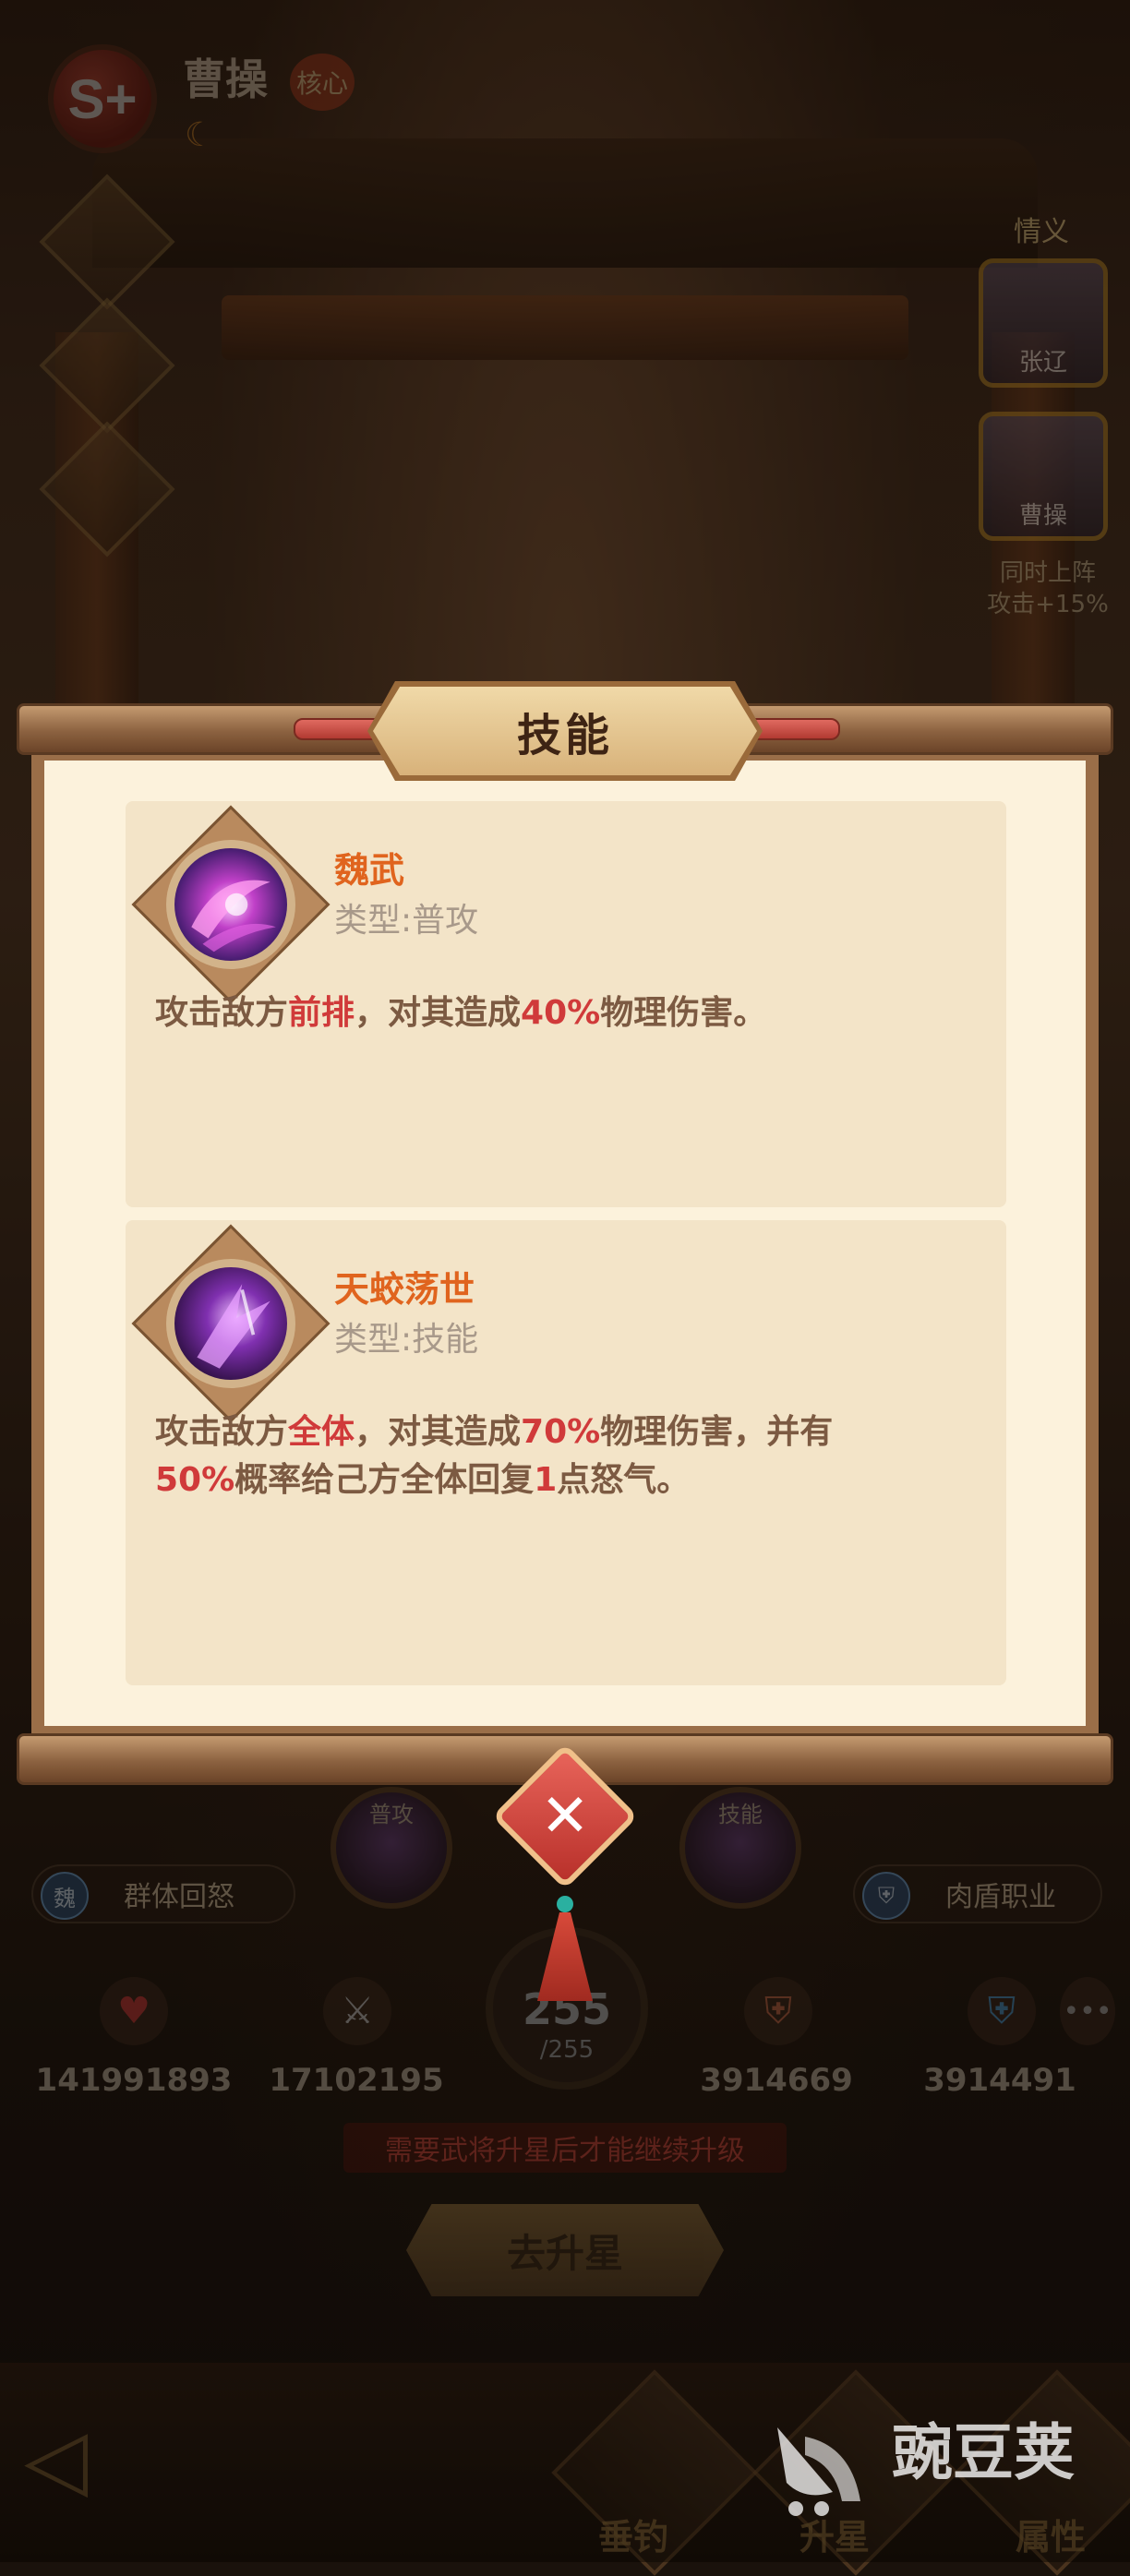  Describe the element at coordinates (561, 1432) in the screenshot. I see `desc-highlight: 70%` at that location.